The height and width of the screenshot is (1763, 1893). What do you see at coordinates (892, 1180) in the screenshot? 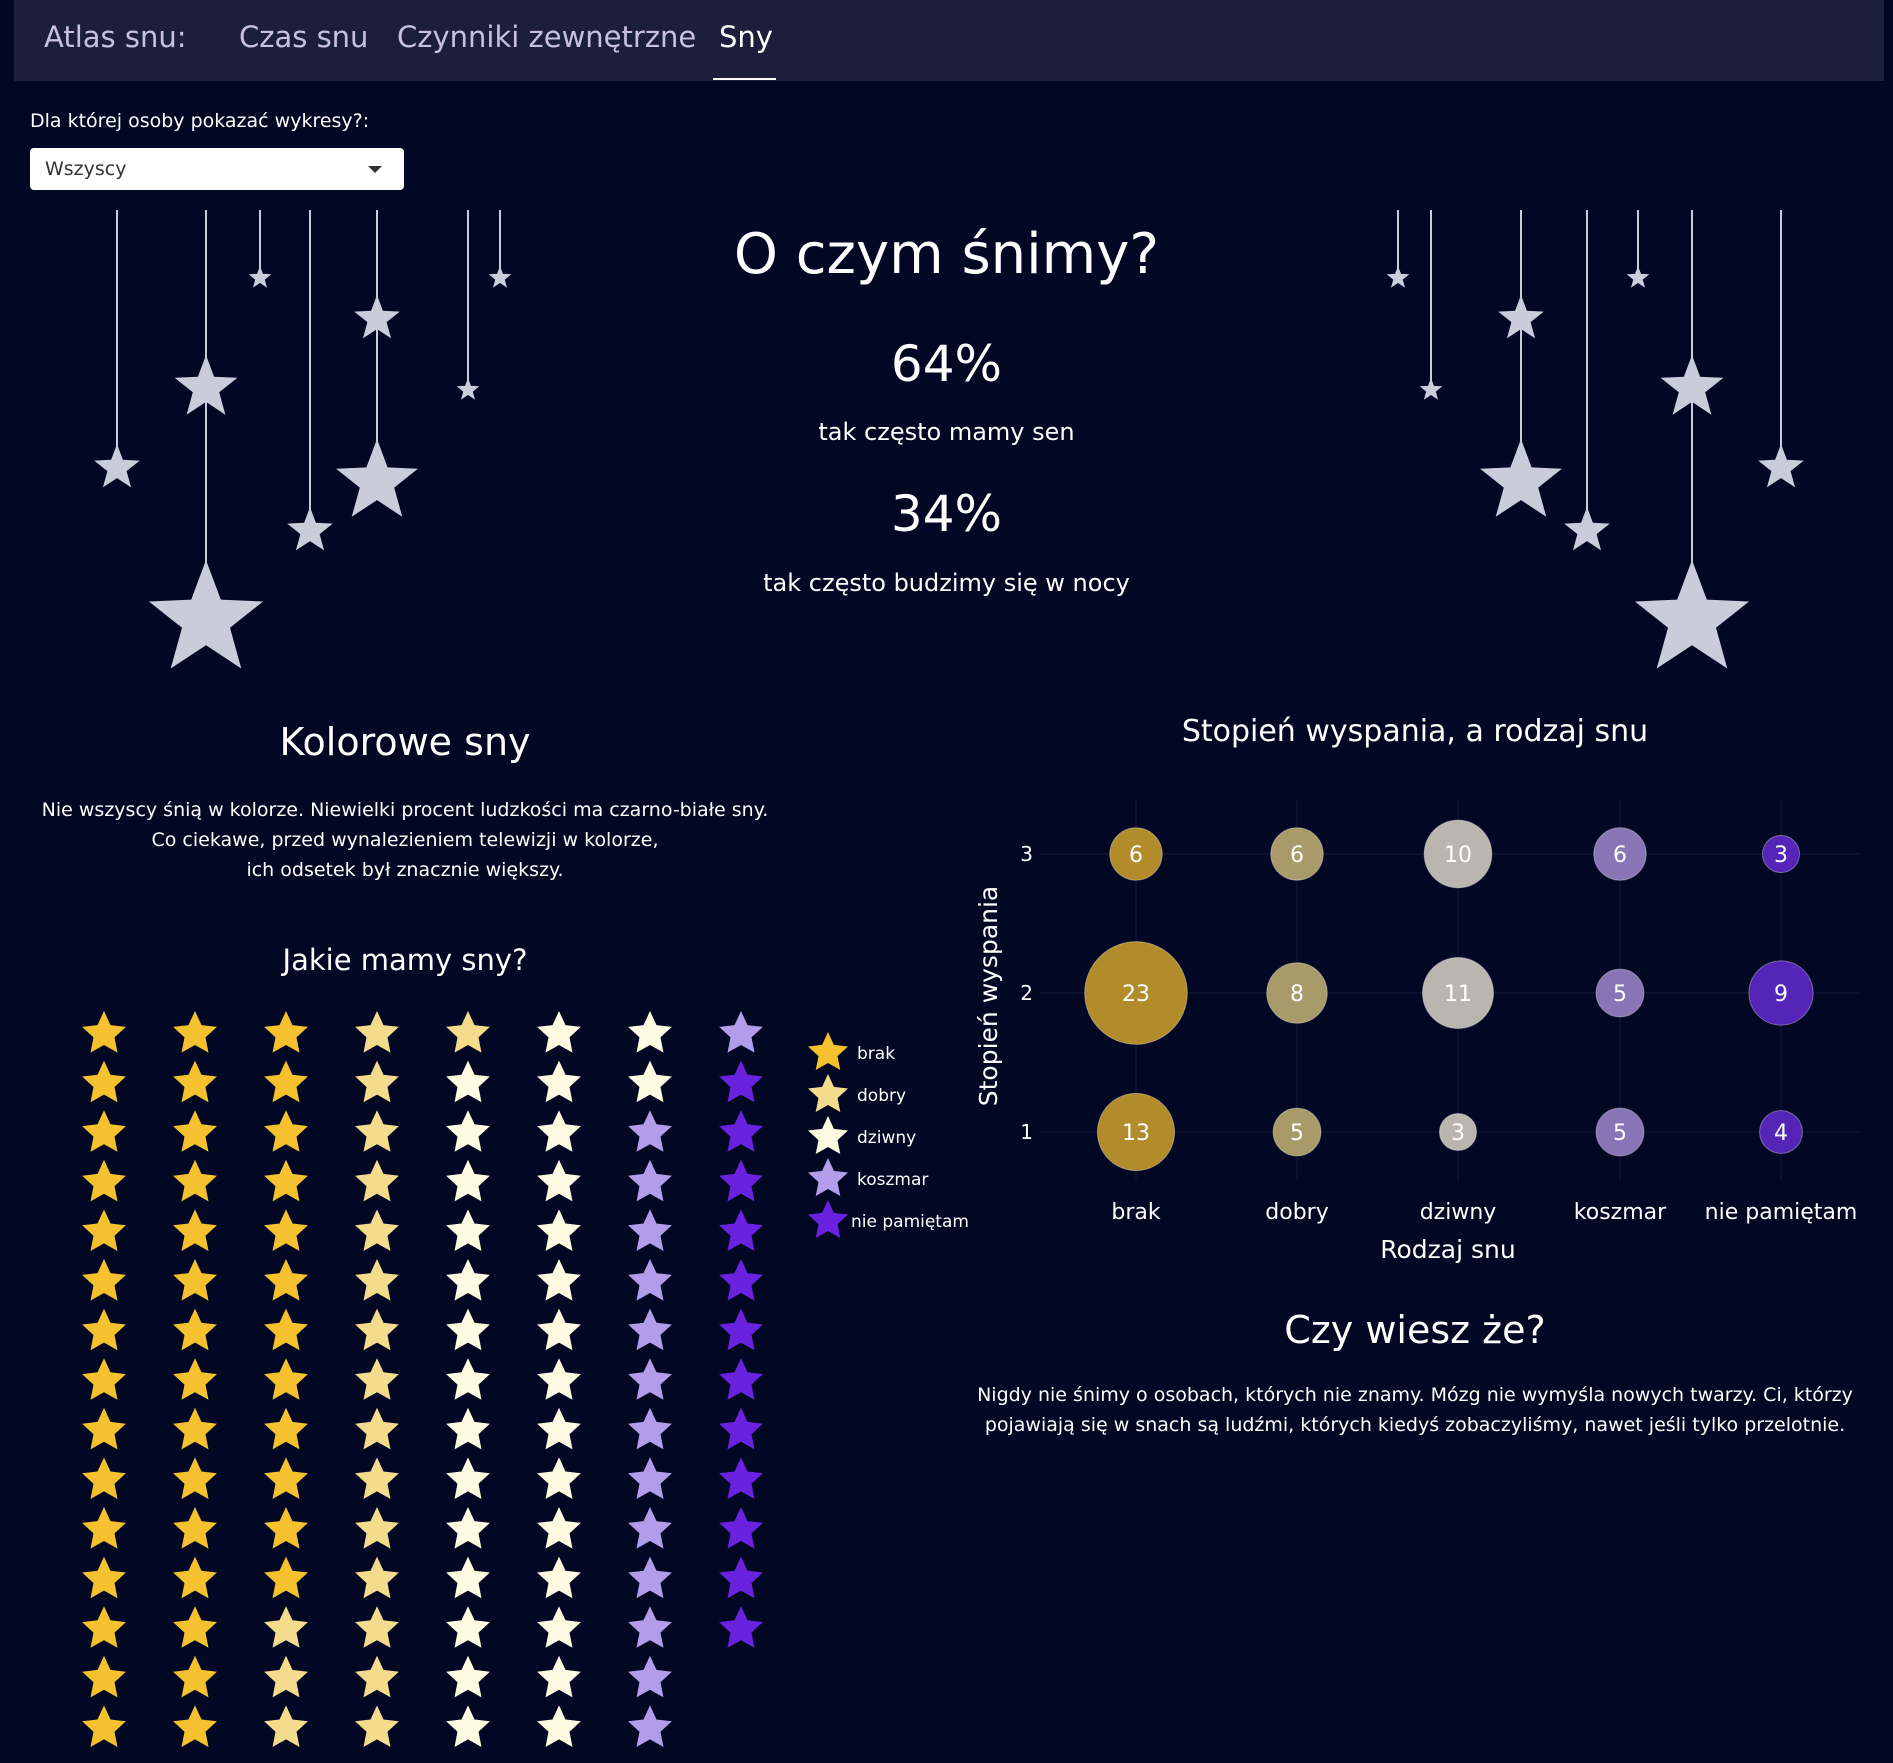
I see `legend-label: koszmar` at bounding box center [892, 1180].